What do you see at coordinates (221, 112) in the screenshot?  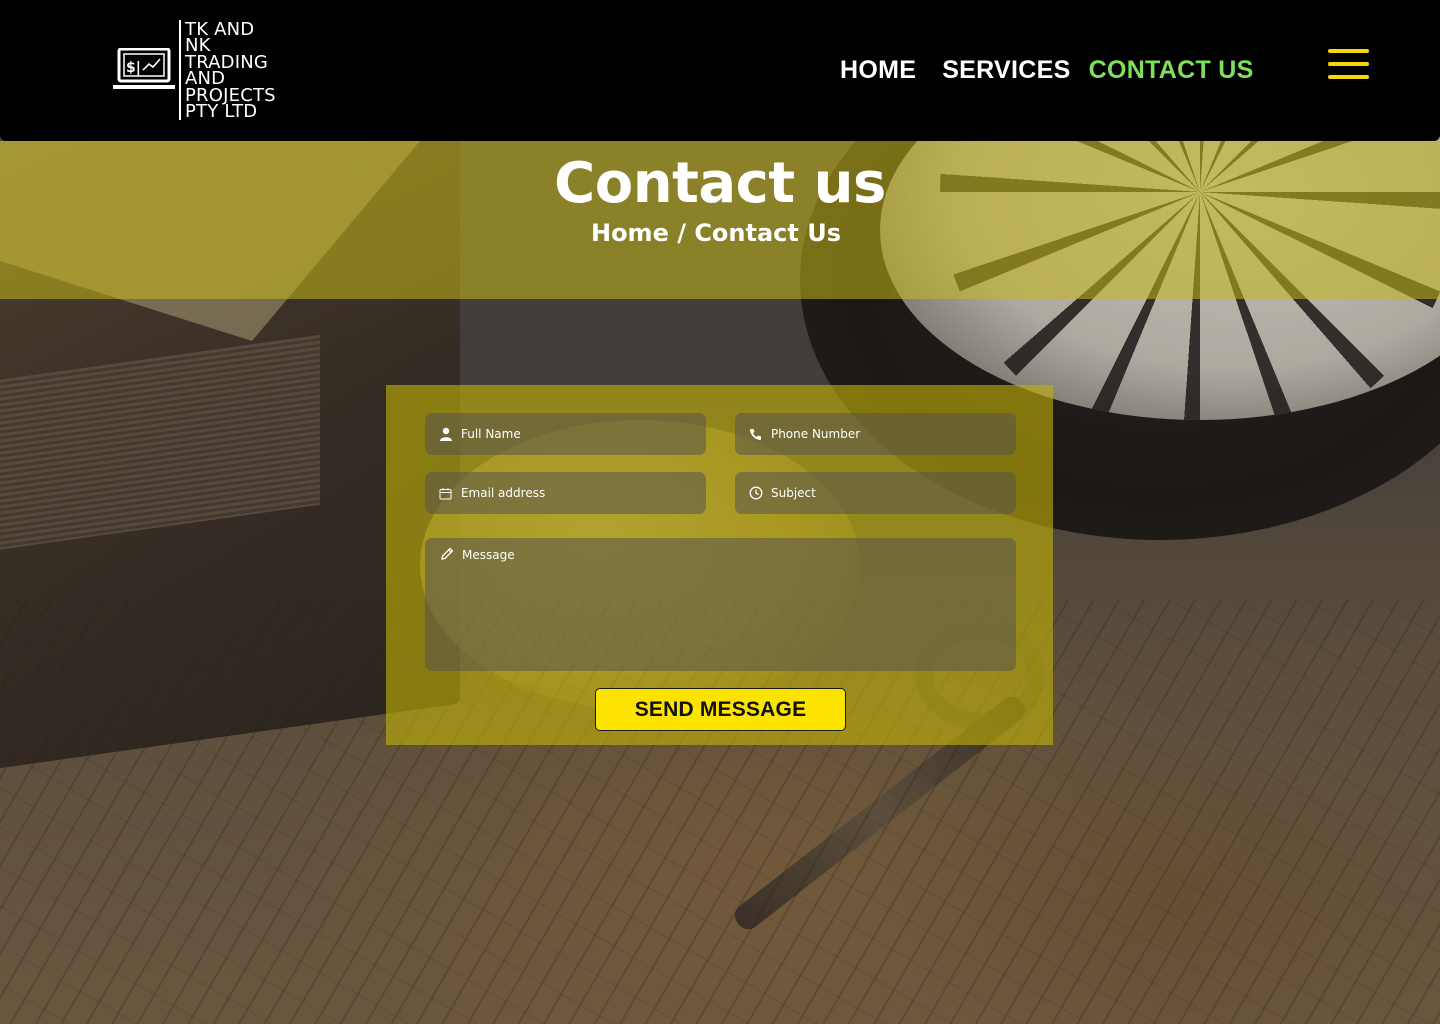 I see `brand-line: PTY LTD` at bounding box center [221, 112].